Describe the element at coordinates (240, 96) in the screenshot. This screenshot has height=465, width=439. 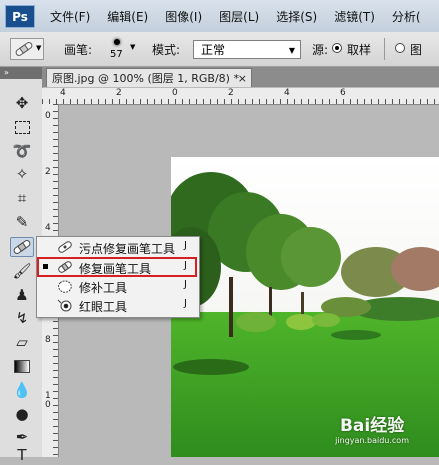
I see `ruler-top: 4 2 0 2 4 6` at that location.